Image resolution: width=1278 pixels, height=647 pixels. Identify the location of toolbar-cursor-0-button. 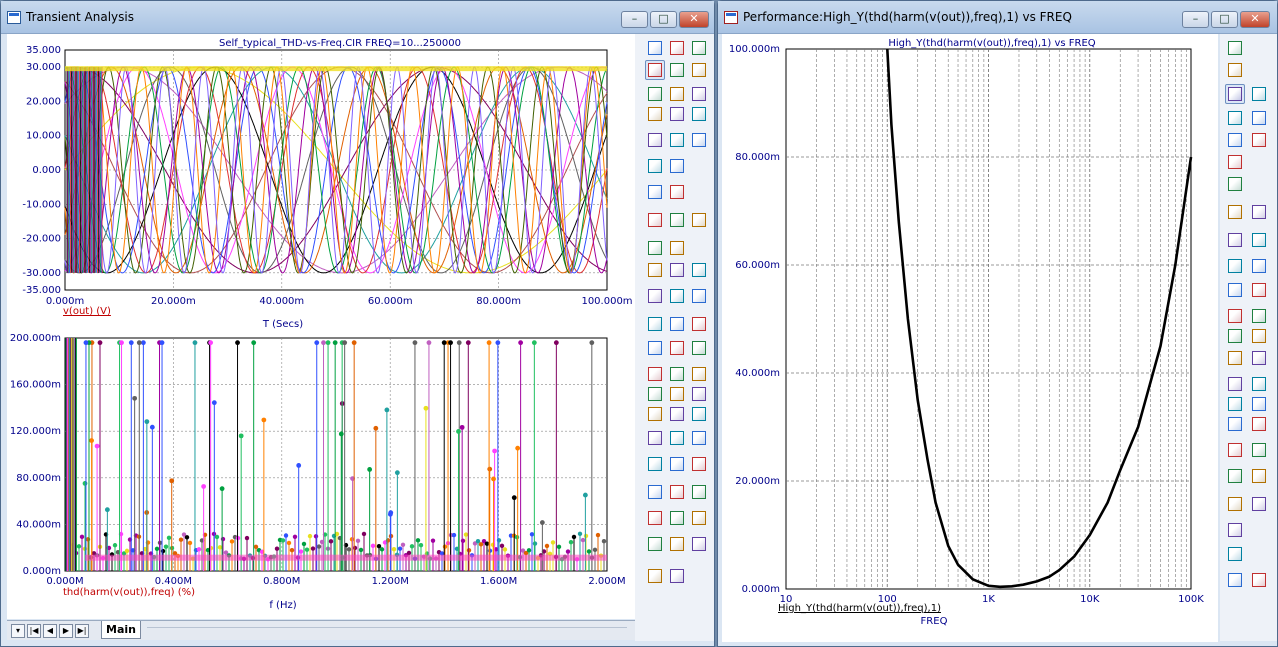
(655, 220).